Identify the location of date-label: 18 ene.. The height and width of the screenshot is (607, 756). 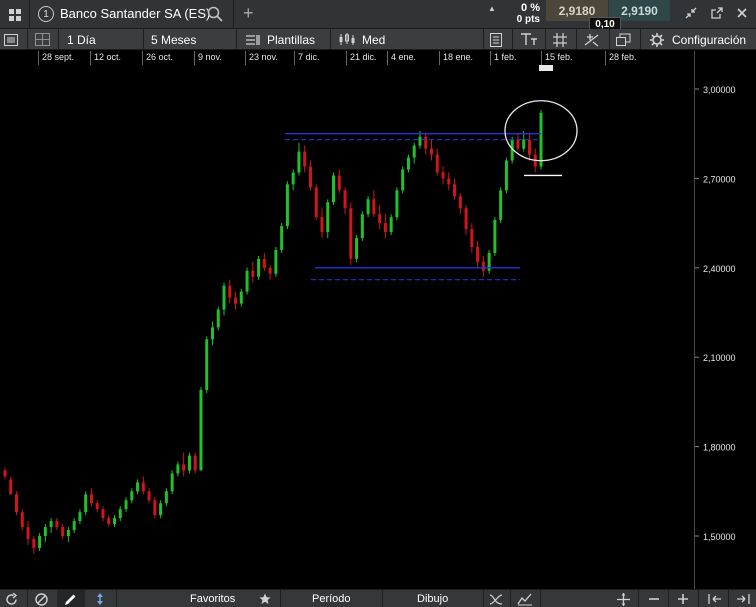
(458, 57).